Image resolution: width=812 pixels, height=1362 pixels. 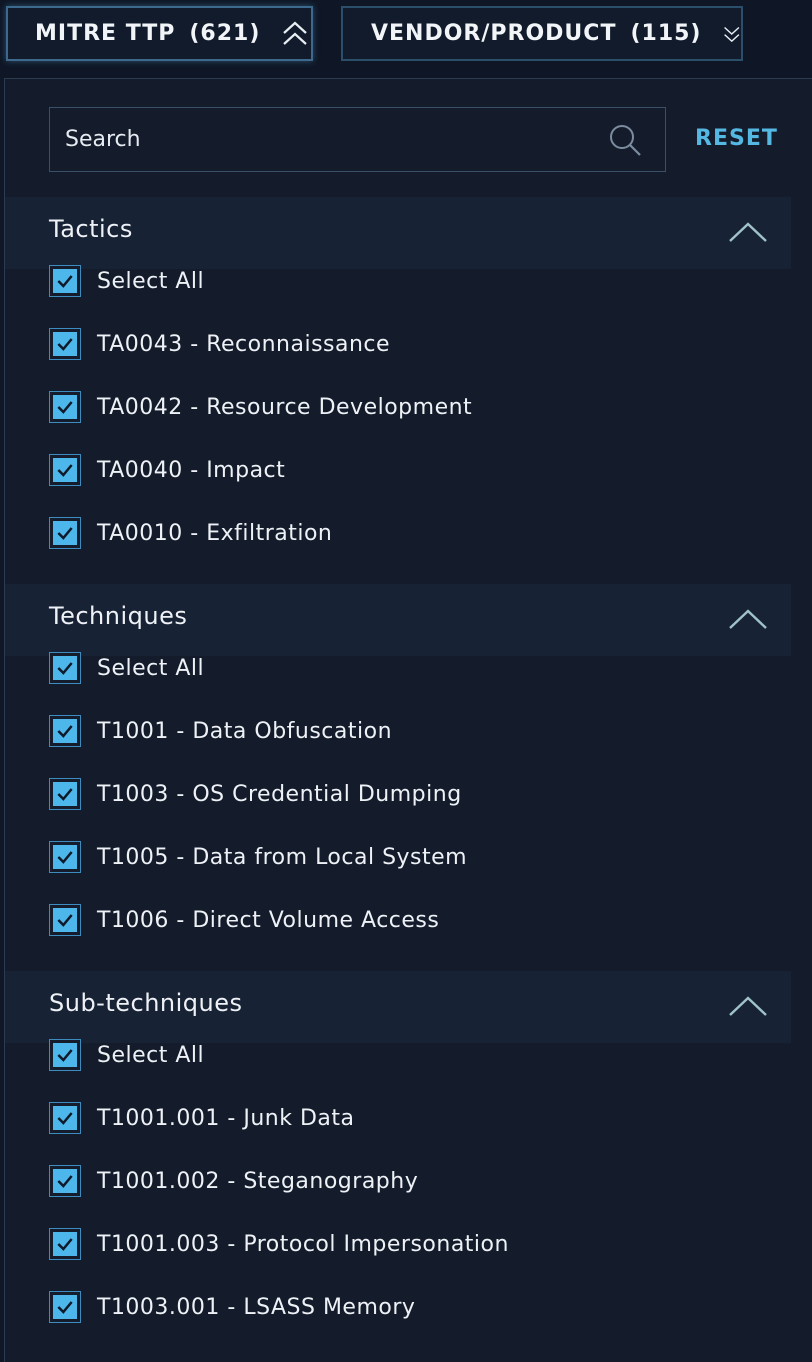 What do you see at coordinates (258, 1181) in the screenshot?
I see `option-label: T1001.002 - Steganography` at bounding box center [258, 1181].